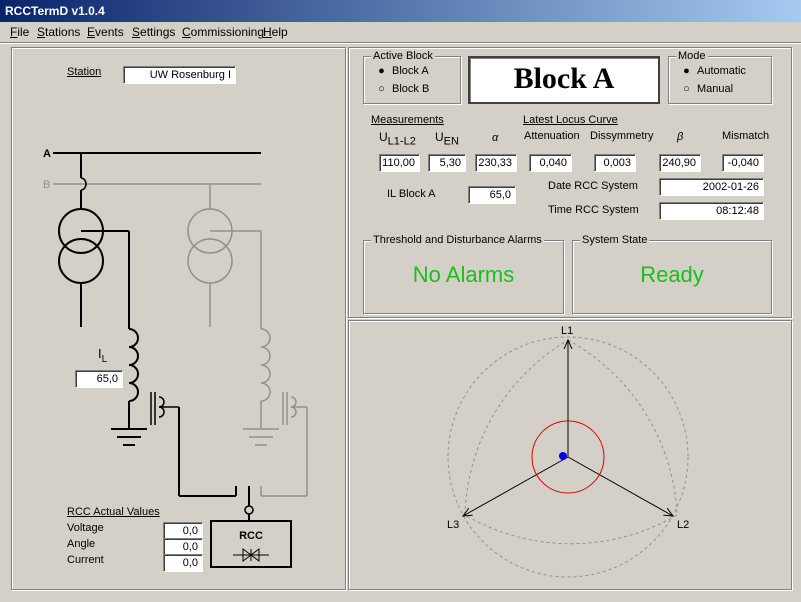  What do you see at coordinates (680, 137) in the screenshot?
I see `beta-label: β` at bounding box center [680, 137].